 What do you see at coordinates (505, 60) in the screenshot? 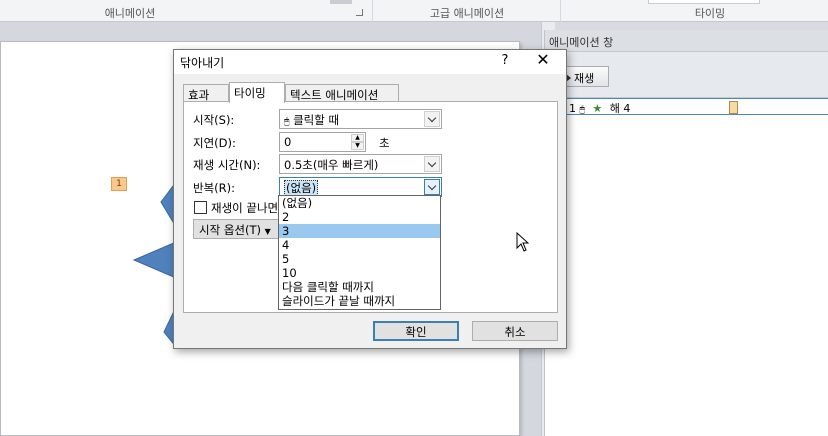
I see `help-button: ?` at bounding box center [505, 60].